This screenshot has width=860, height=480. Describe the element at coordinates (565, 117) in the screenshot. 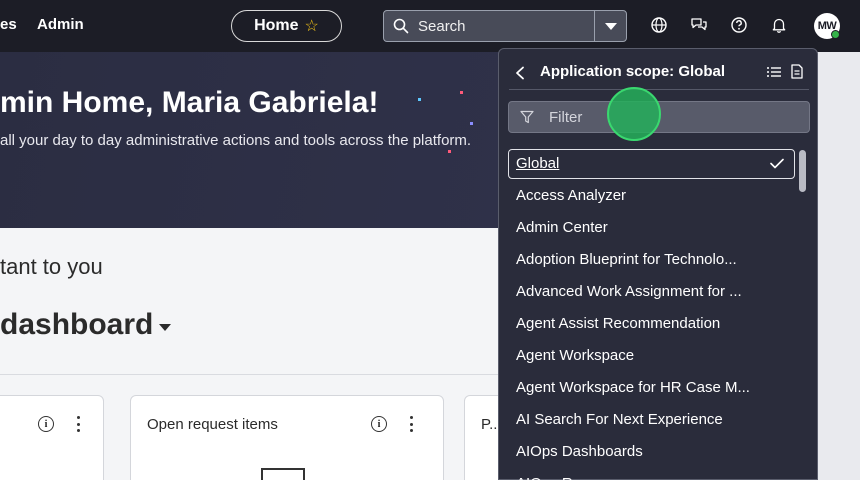

I see `filter-input: Filter` at that location.